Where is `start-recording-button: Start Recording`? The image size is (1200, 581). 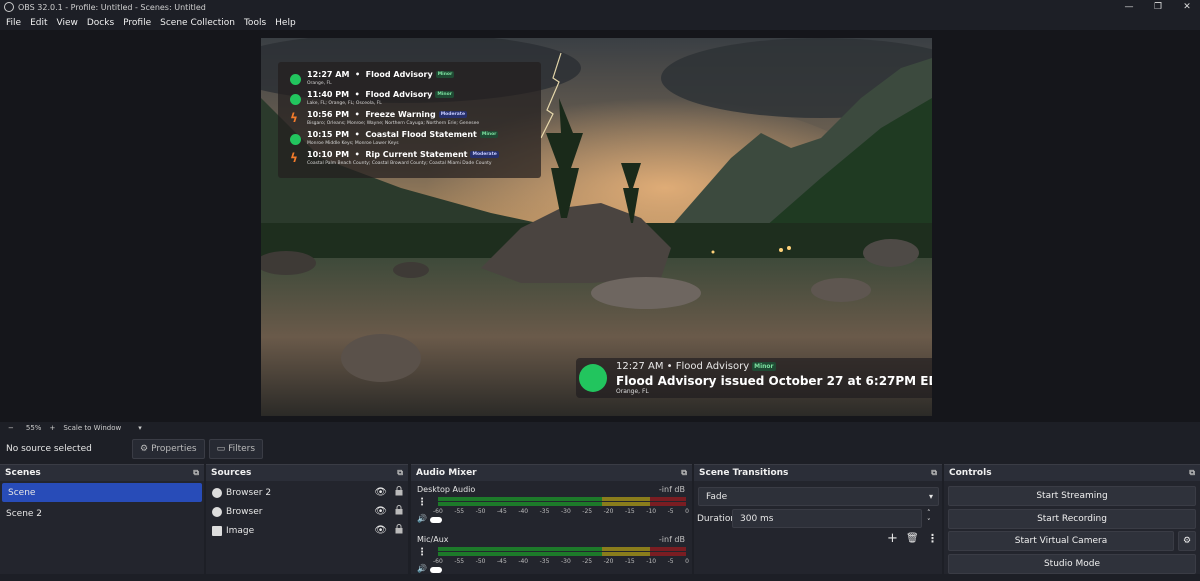 start-recording-button: Start Recording is located at coordinates (1072, 519).